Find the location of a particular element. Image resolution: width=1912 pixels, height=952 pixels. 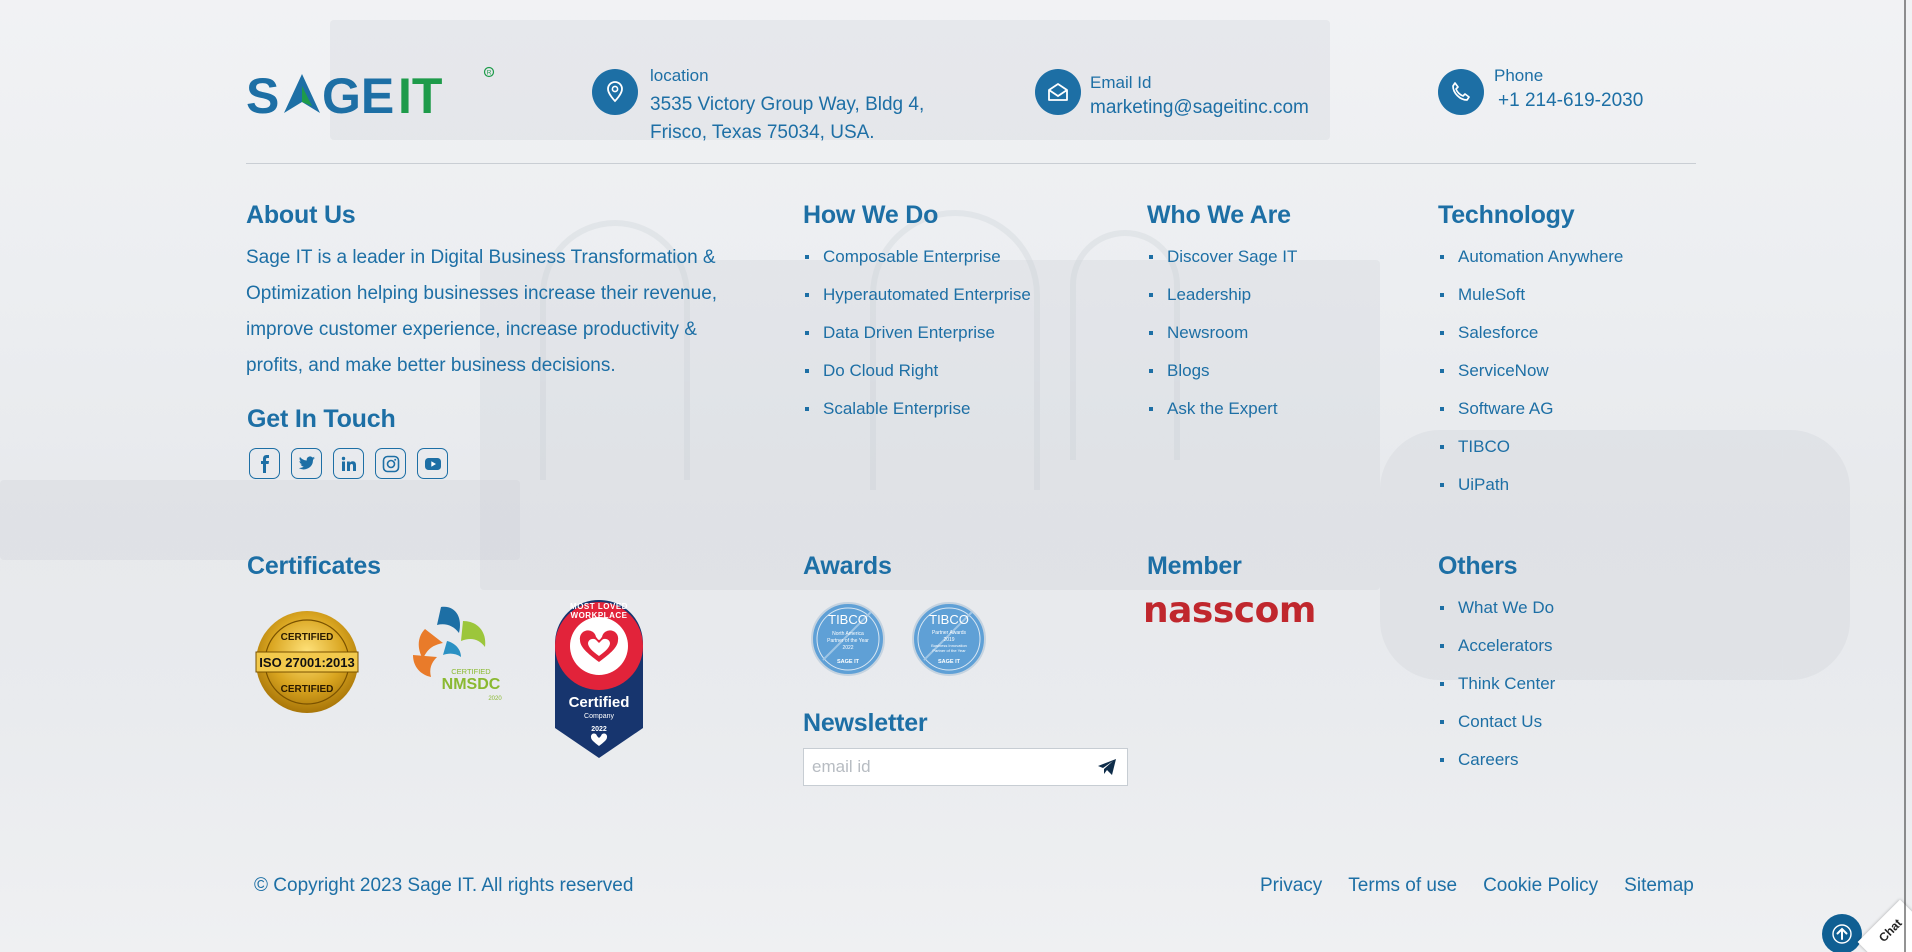

sage-it-logo: S GE IT R is located at coordinates (371, 96).